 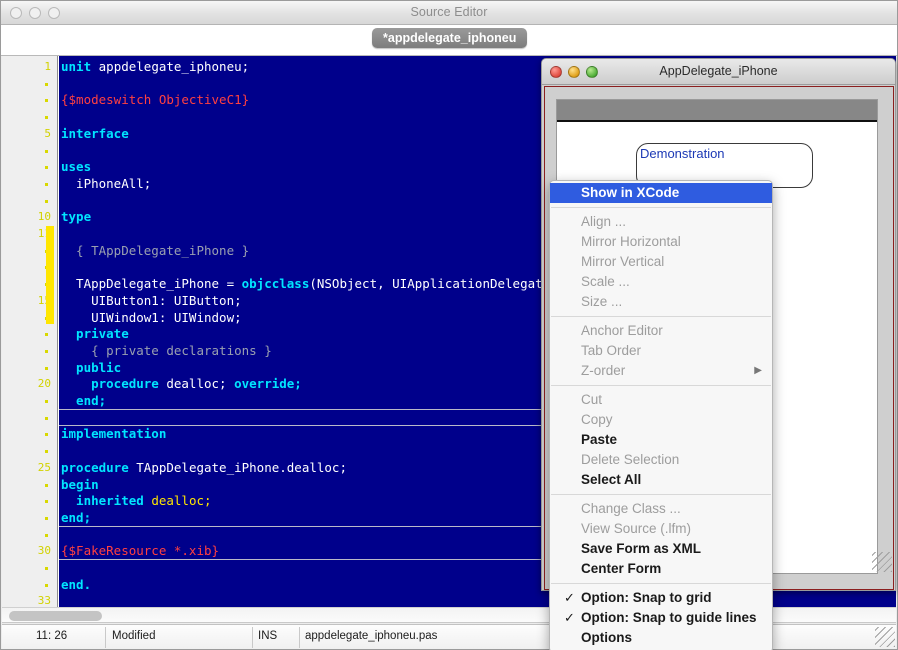 I want to click on gutter-line-number: 10, so click(x=44, y=217).